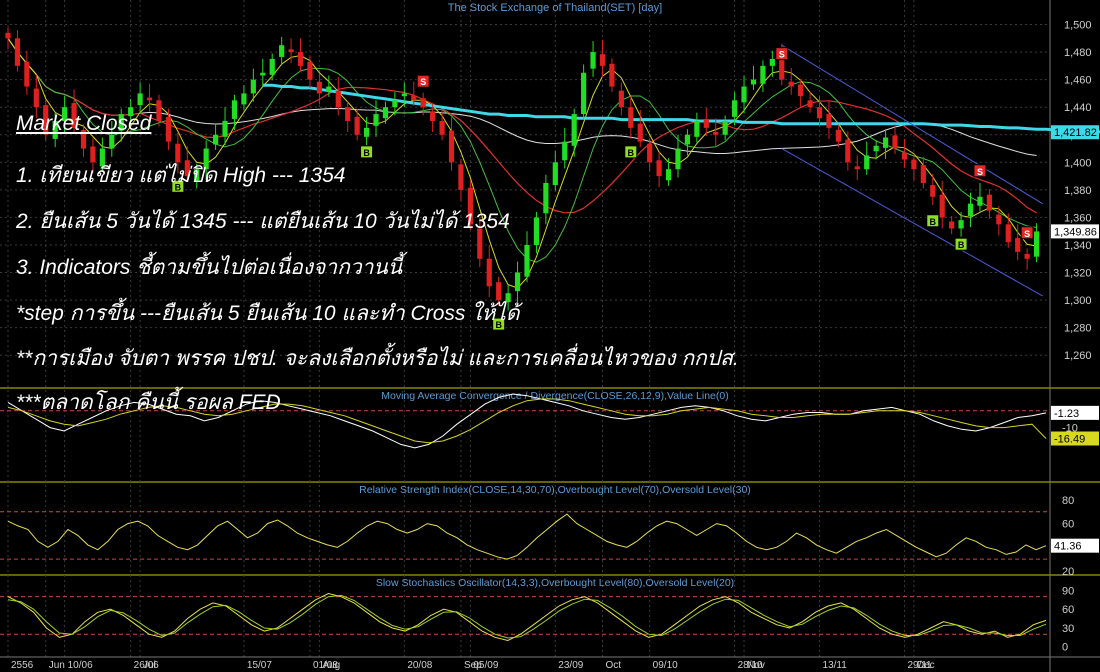  What do you see at coordinates (1068, 629) in the screenshot?
I see `panel-3-tick: 30` at bounding box center [1068, 629].